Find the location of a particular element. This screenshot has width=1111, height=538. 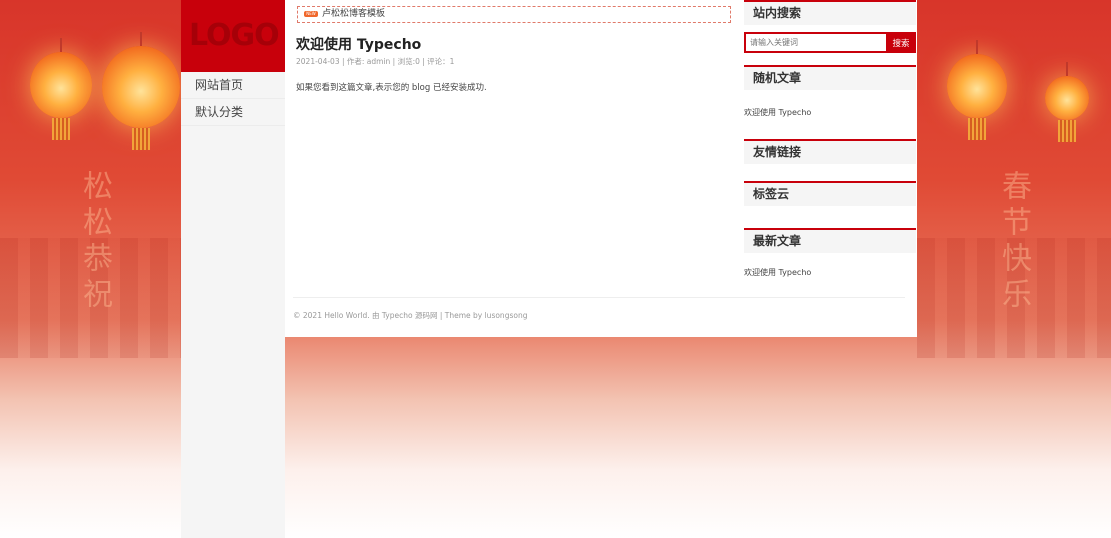

nav-item-home: 网站首页 is located at coordinates (233, 85).